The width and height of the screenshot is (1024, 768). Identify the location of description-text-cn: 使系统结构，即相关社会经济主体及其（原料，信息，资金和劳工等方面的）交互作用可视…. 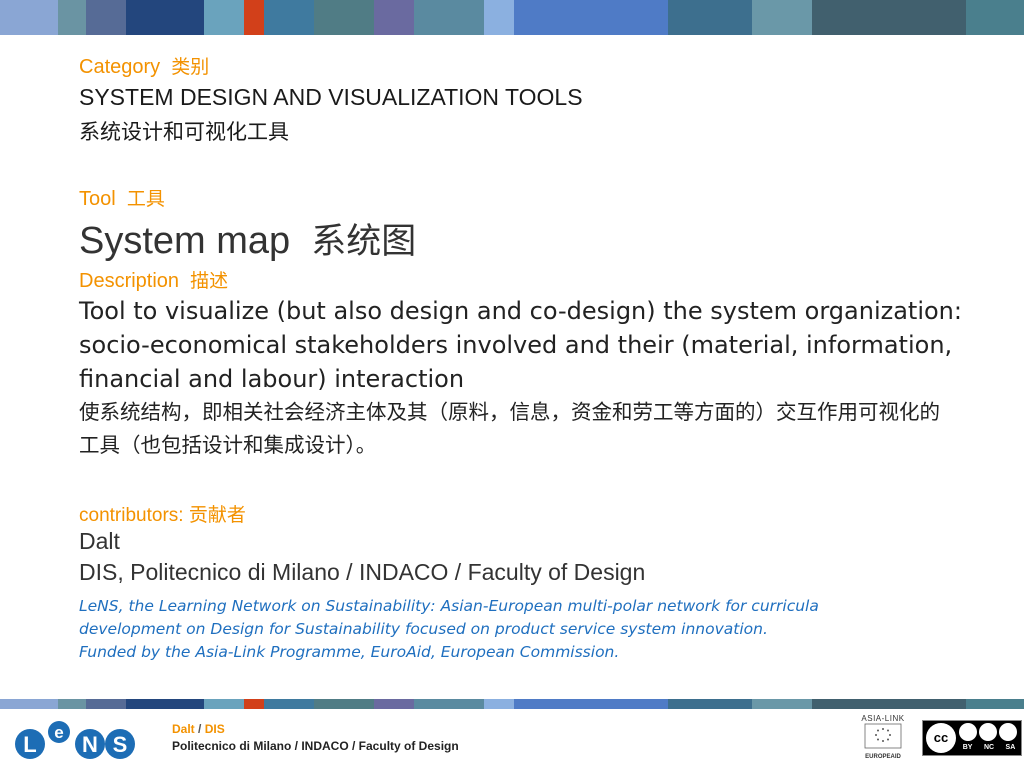
(509, 428).